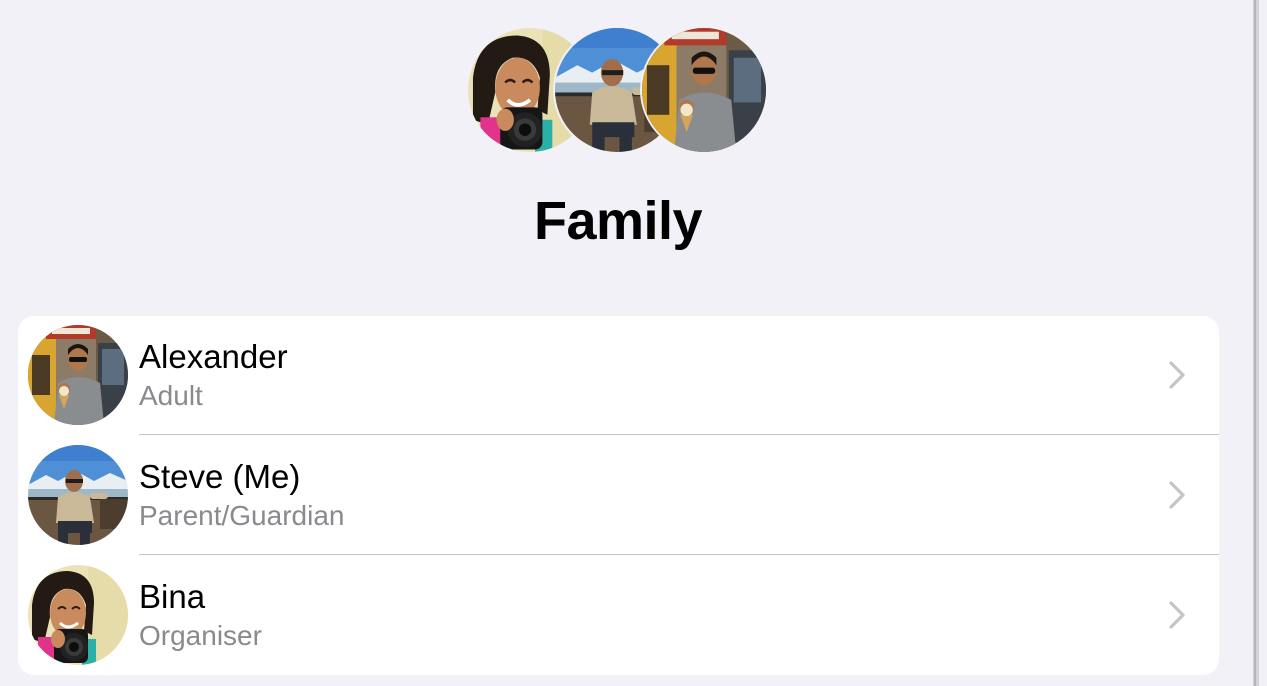 This screenshot has height=686, width=1267. I want to click on scrollbar, so click(1256, 343).